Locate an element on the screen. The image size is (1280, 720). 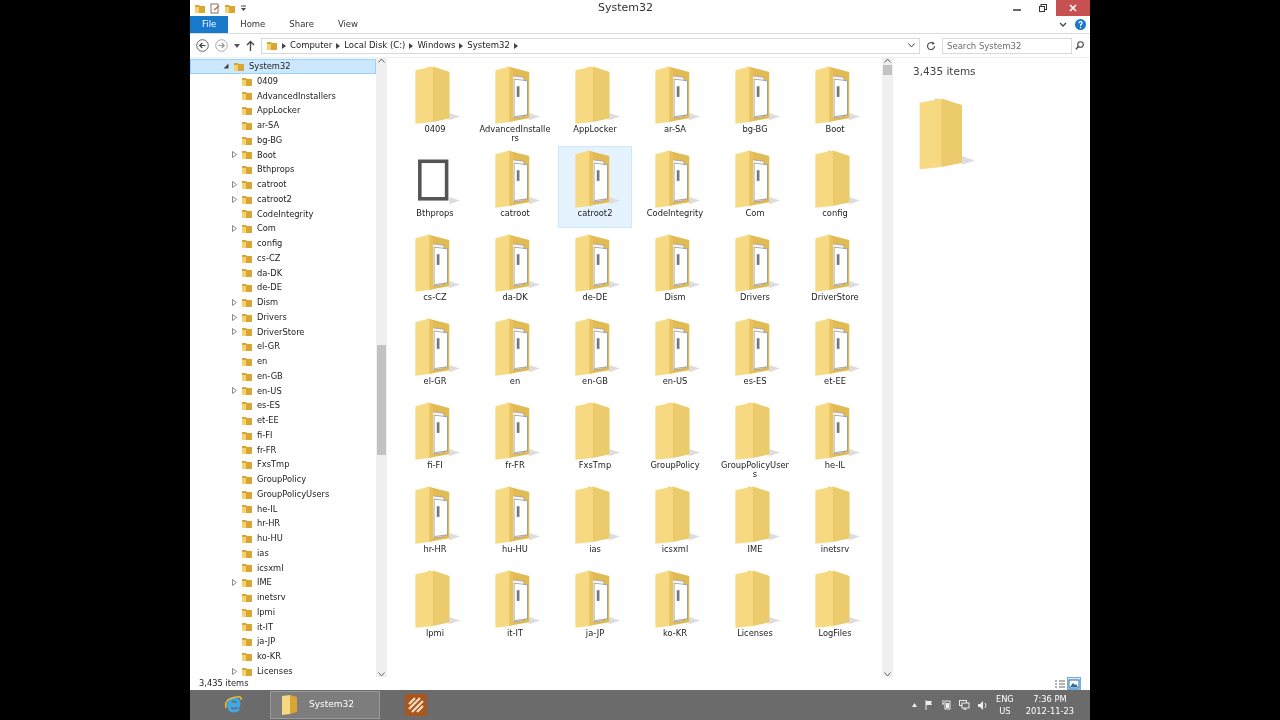
folder-item: CodeIntegrity is located at coordinates (675, 187).